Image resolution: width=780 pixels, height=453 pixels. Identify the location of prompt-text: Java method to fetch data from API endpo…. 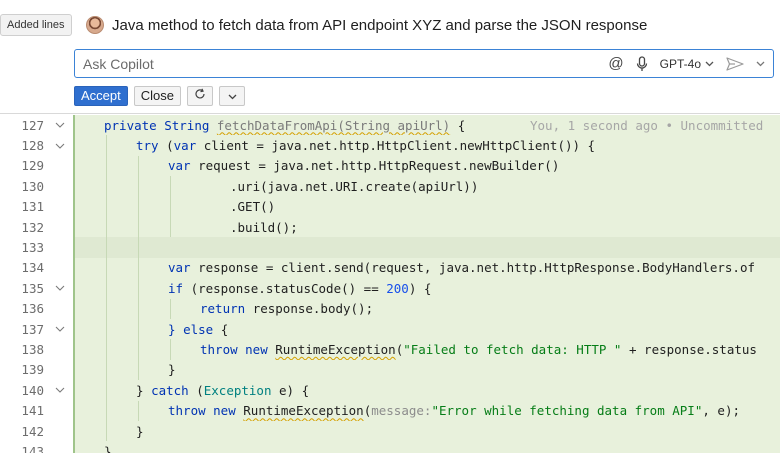
(380, 25).